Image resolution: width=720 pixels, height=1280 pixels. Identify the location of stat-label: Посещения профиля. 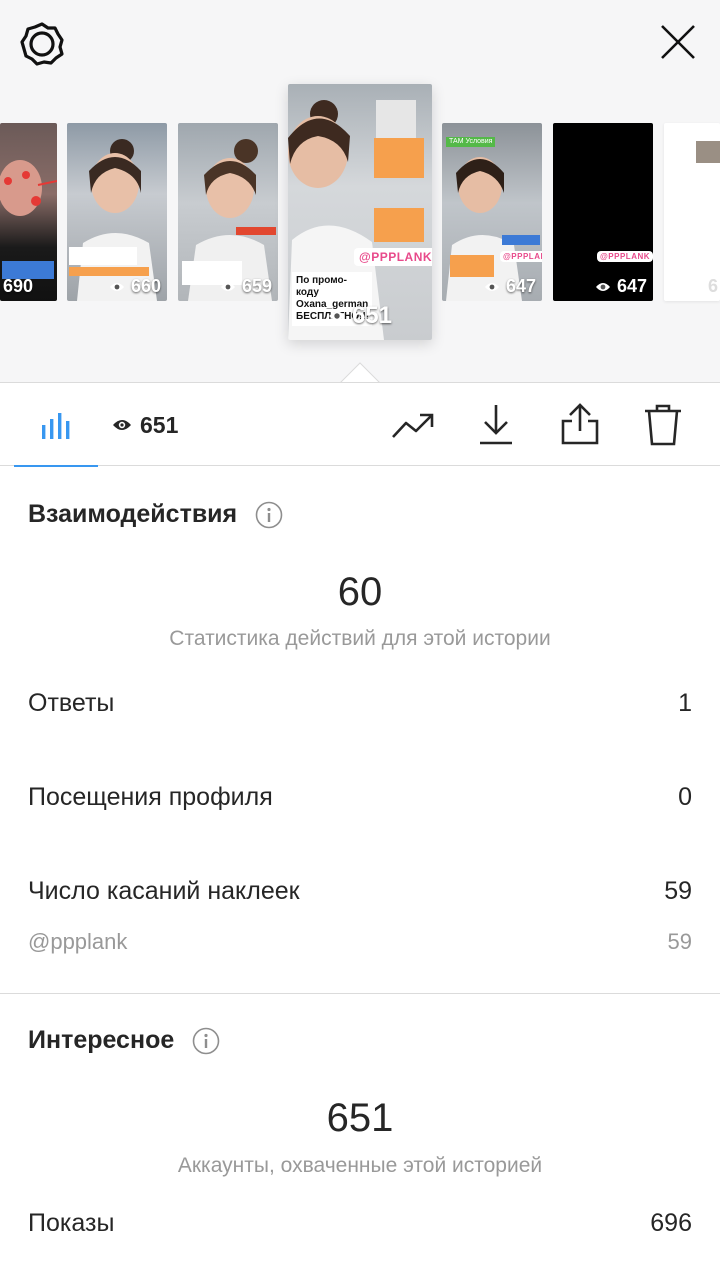
(150, 797).